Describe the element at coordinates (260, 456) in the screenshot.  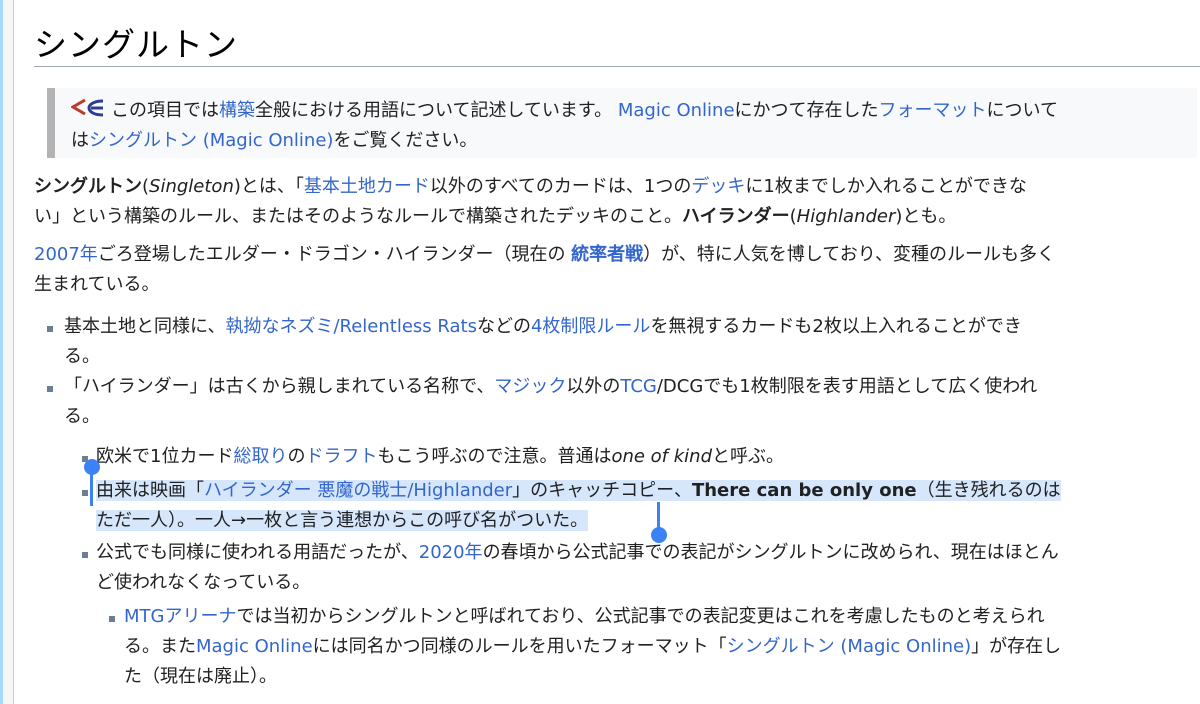
I see `link-sotori: 総取り` at that location.